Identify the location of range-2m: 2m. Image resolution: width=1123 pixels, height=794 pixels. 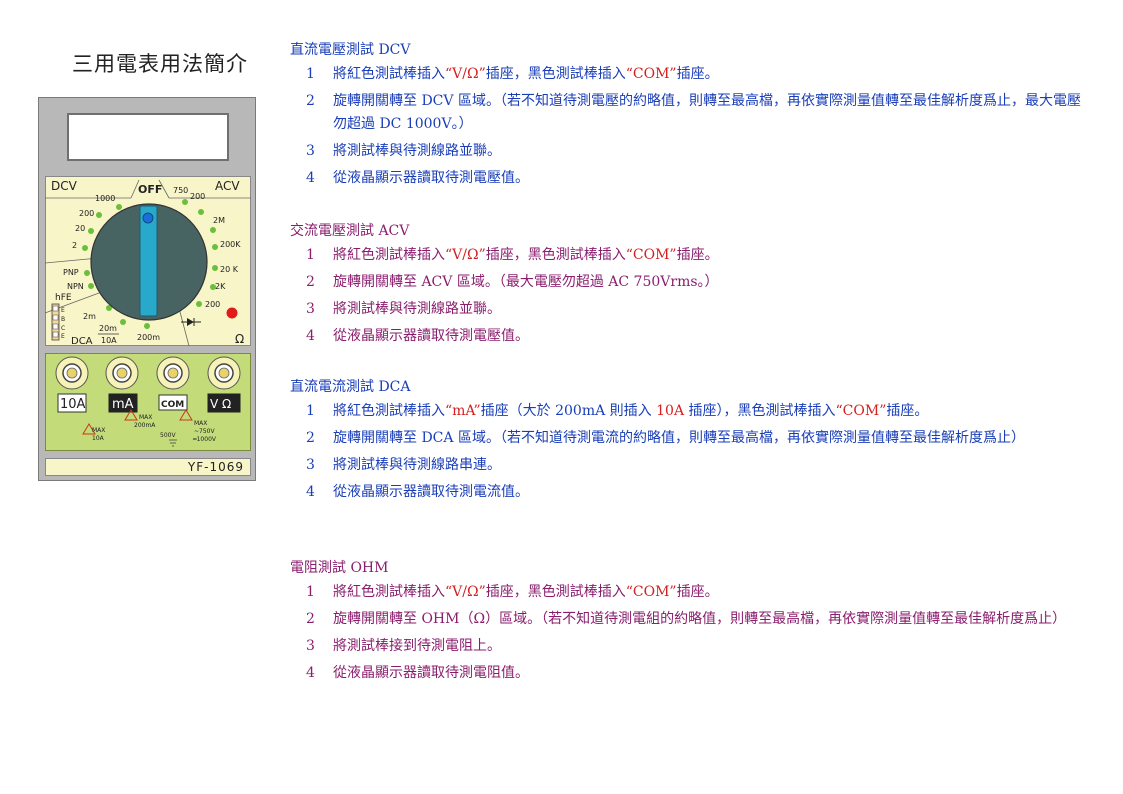
(89, 316).